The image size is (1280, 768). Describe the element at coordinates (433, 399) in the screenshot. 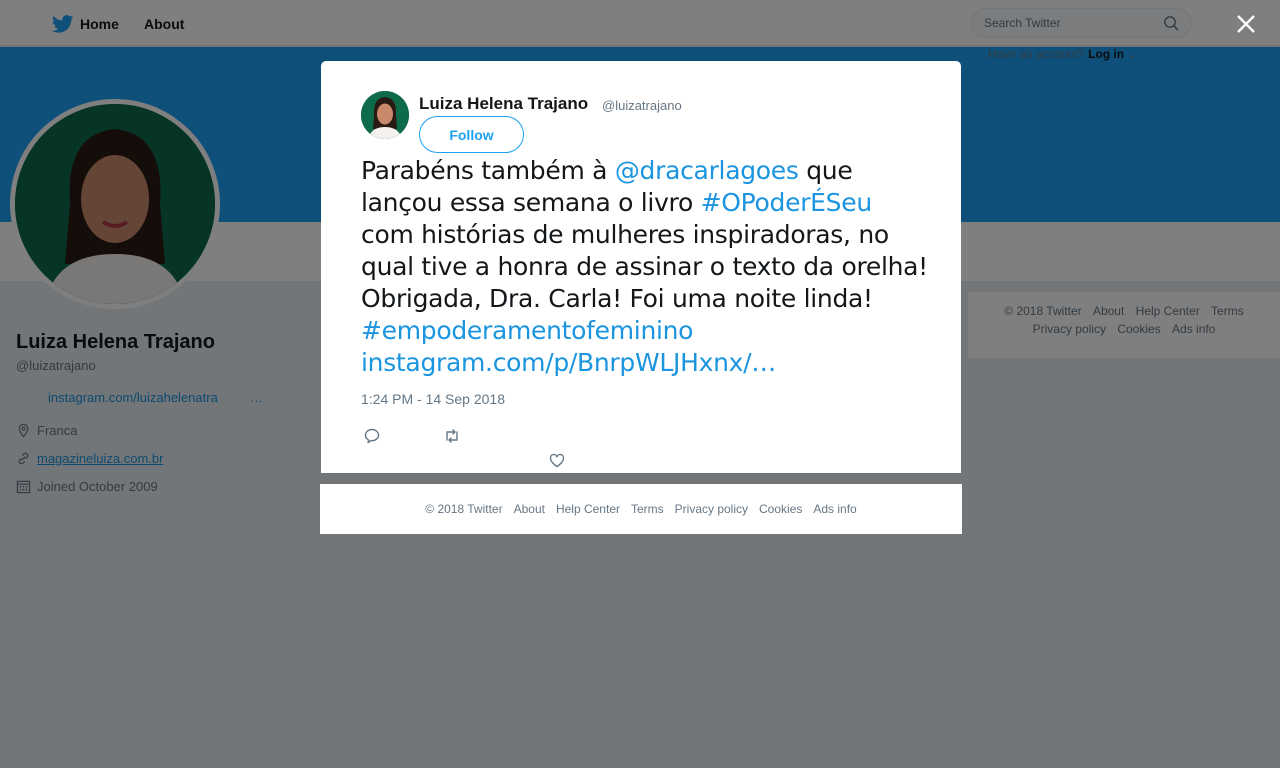

I see `tweet-timestamp: 1:24 PM - 14 Sep 2018` at that location.